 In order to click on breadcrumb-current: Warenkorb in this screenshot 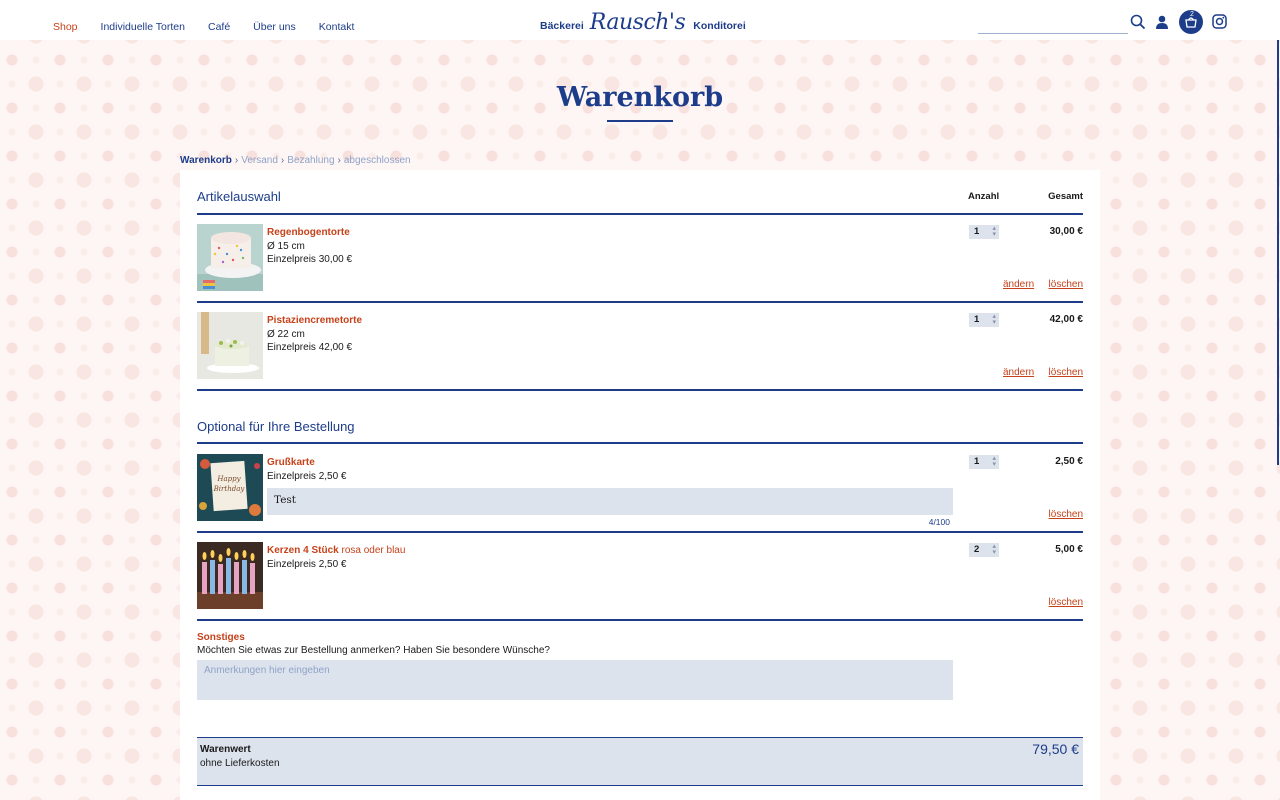, I will do `click(206, 160)`.